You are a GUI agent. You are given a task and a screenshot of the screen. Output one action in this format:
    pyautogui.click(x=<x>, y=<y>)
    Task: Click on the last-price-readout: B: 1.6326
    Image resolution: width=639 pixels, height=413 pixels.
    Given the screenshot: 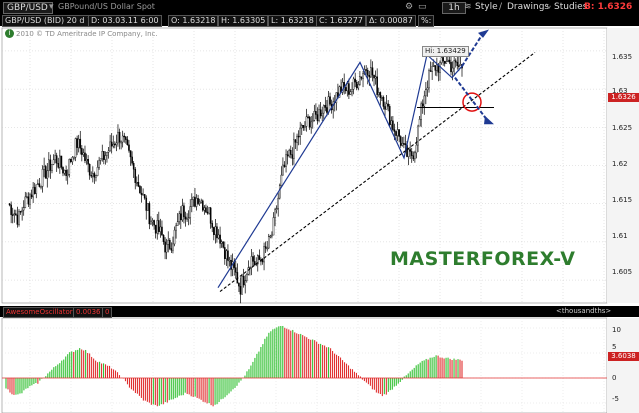 What is the action you would take?
    pyautogui.click(x=608, y=7)
    